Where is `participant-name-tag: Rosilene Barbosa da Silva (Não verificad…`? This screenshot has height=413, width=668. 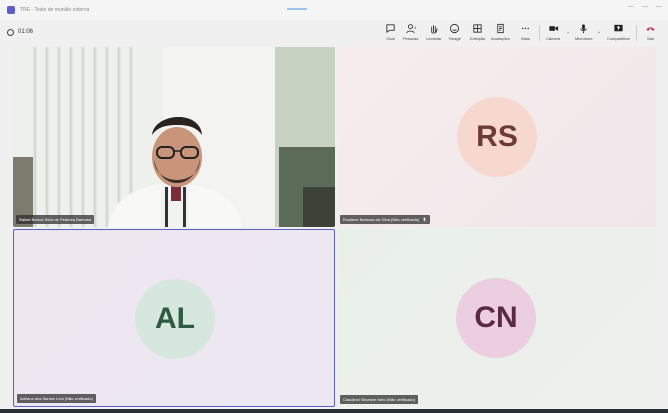
participant-name-tag: Rosilene Barbosa da Silva (Não verificad… is located at coordinates (385, 219).